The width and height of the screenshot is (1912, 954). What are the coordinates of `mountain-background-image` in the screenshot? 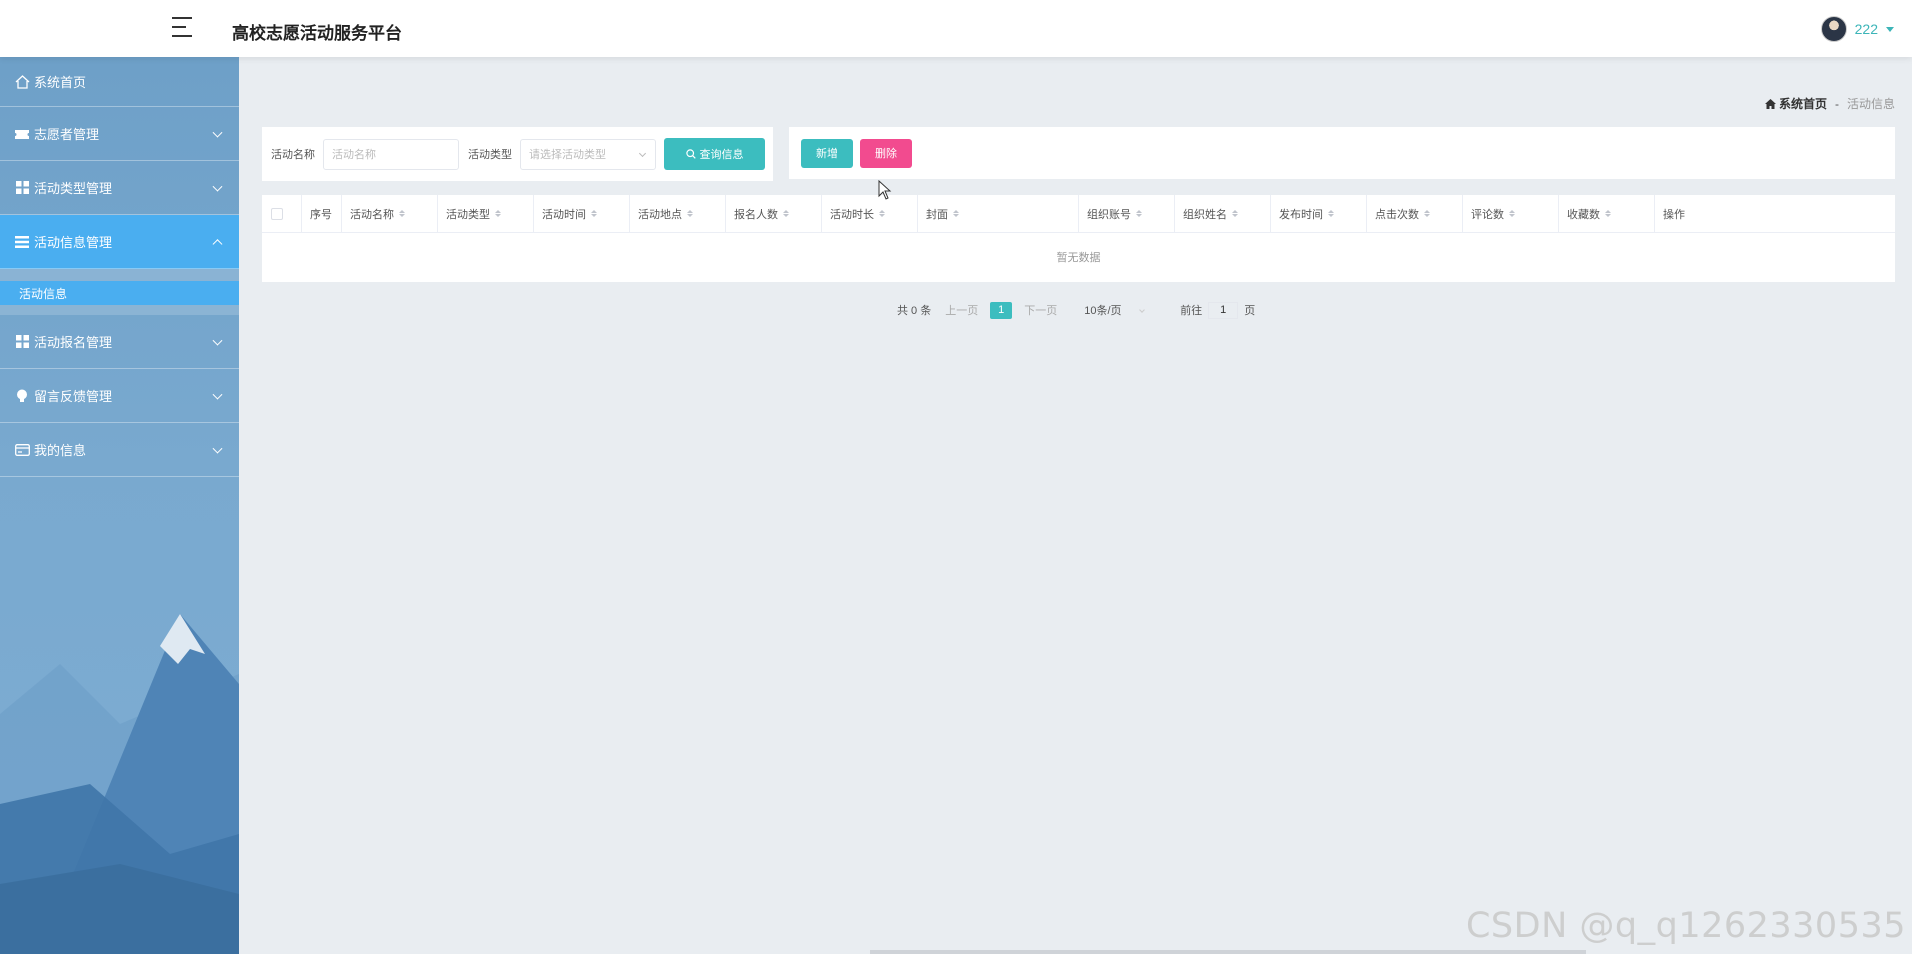 It's located at (119, 784).